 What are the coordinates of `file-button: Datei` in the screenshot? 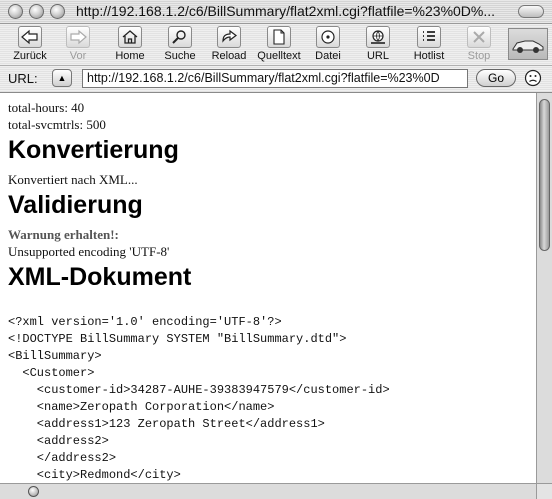 It's located at (328, 45).